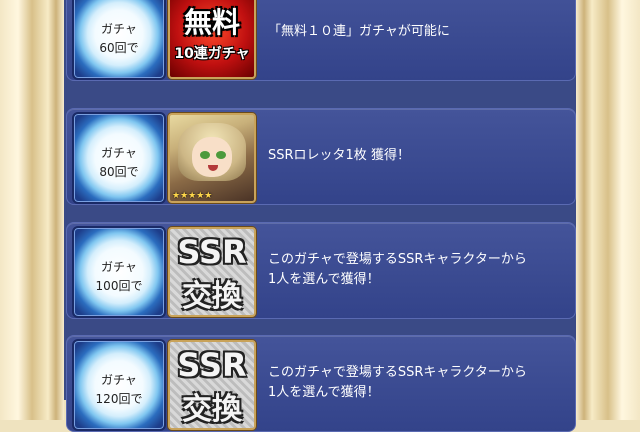 The image size is (640, 432). I want to click on gacha-count-button: ガチャ 120回で, so click(119, 385).